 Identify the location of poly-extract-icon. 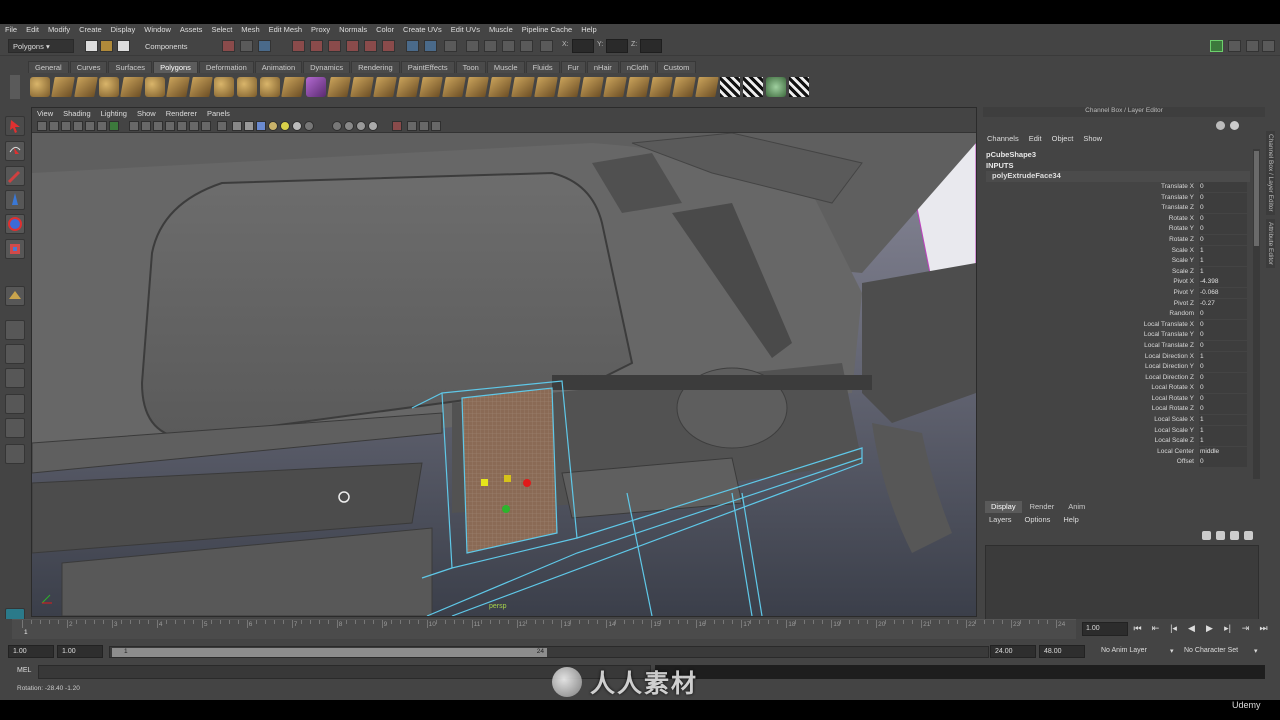
(339, 87).